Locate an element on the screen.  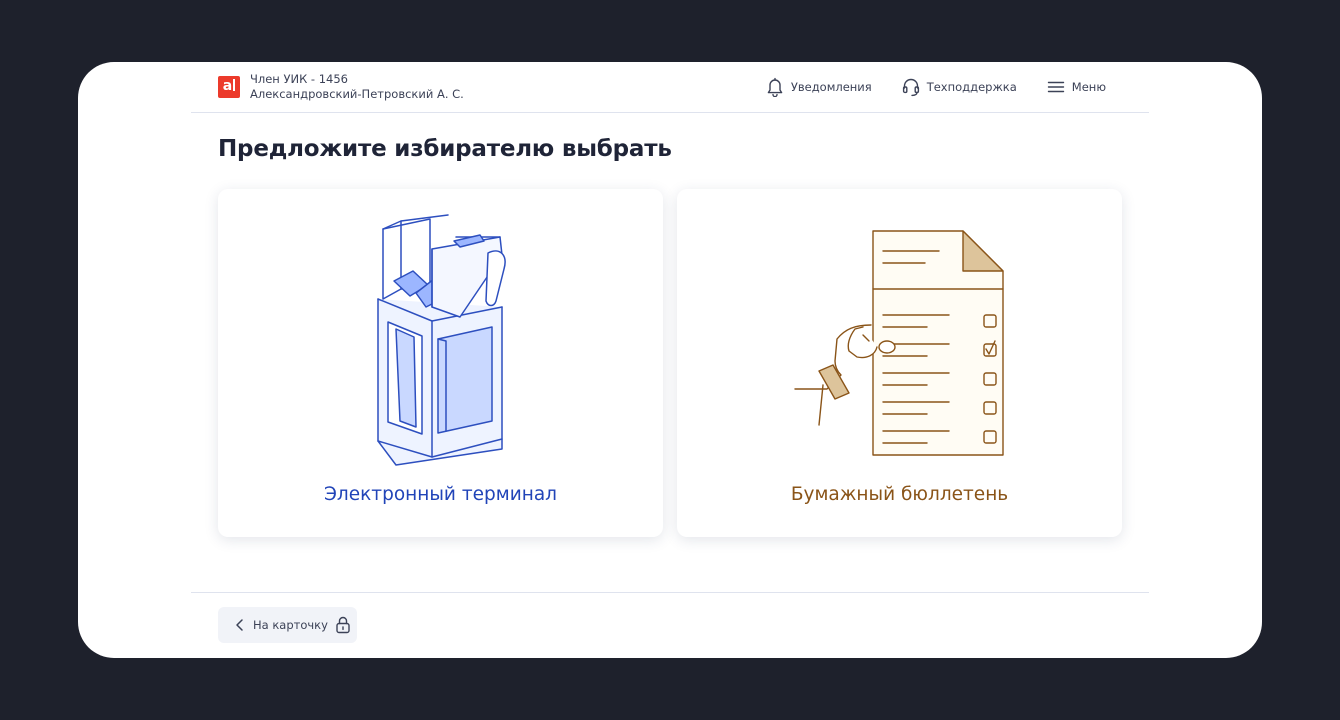
menu-label: Меню is located at coordinates (1088, 87).